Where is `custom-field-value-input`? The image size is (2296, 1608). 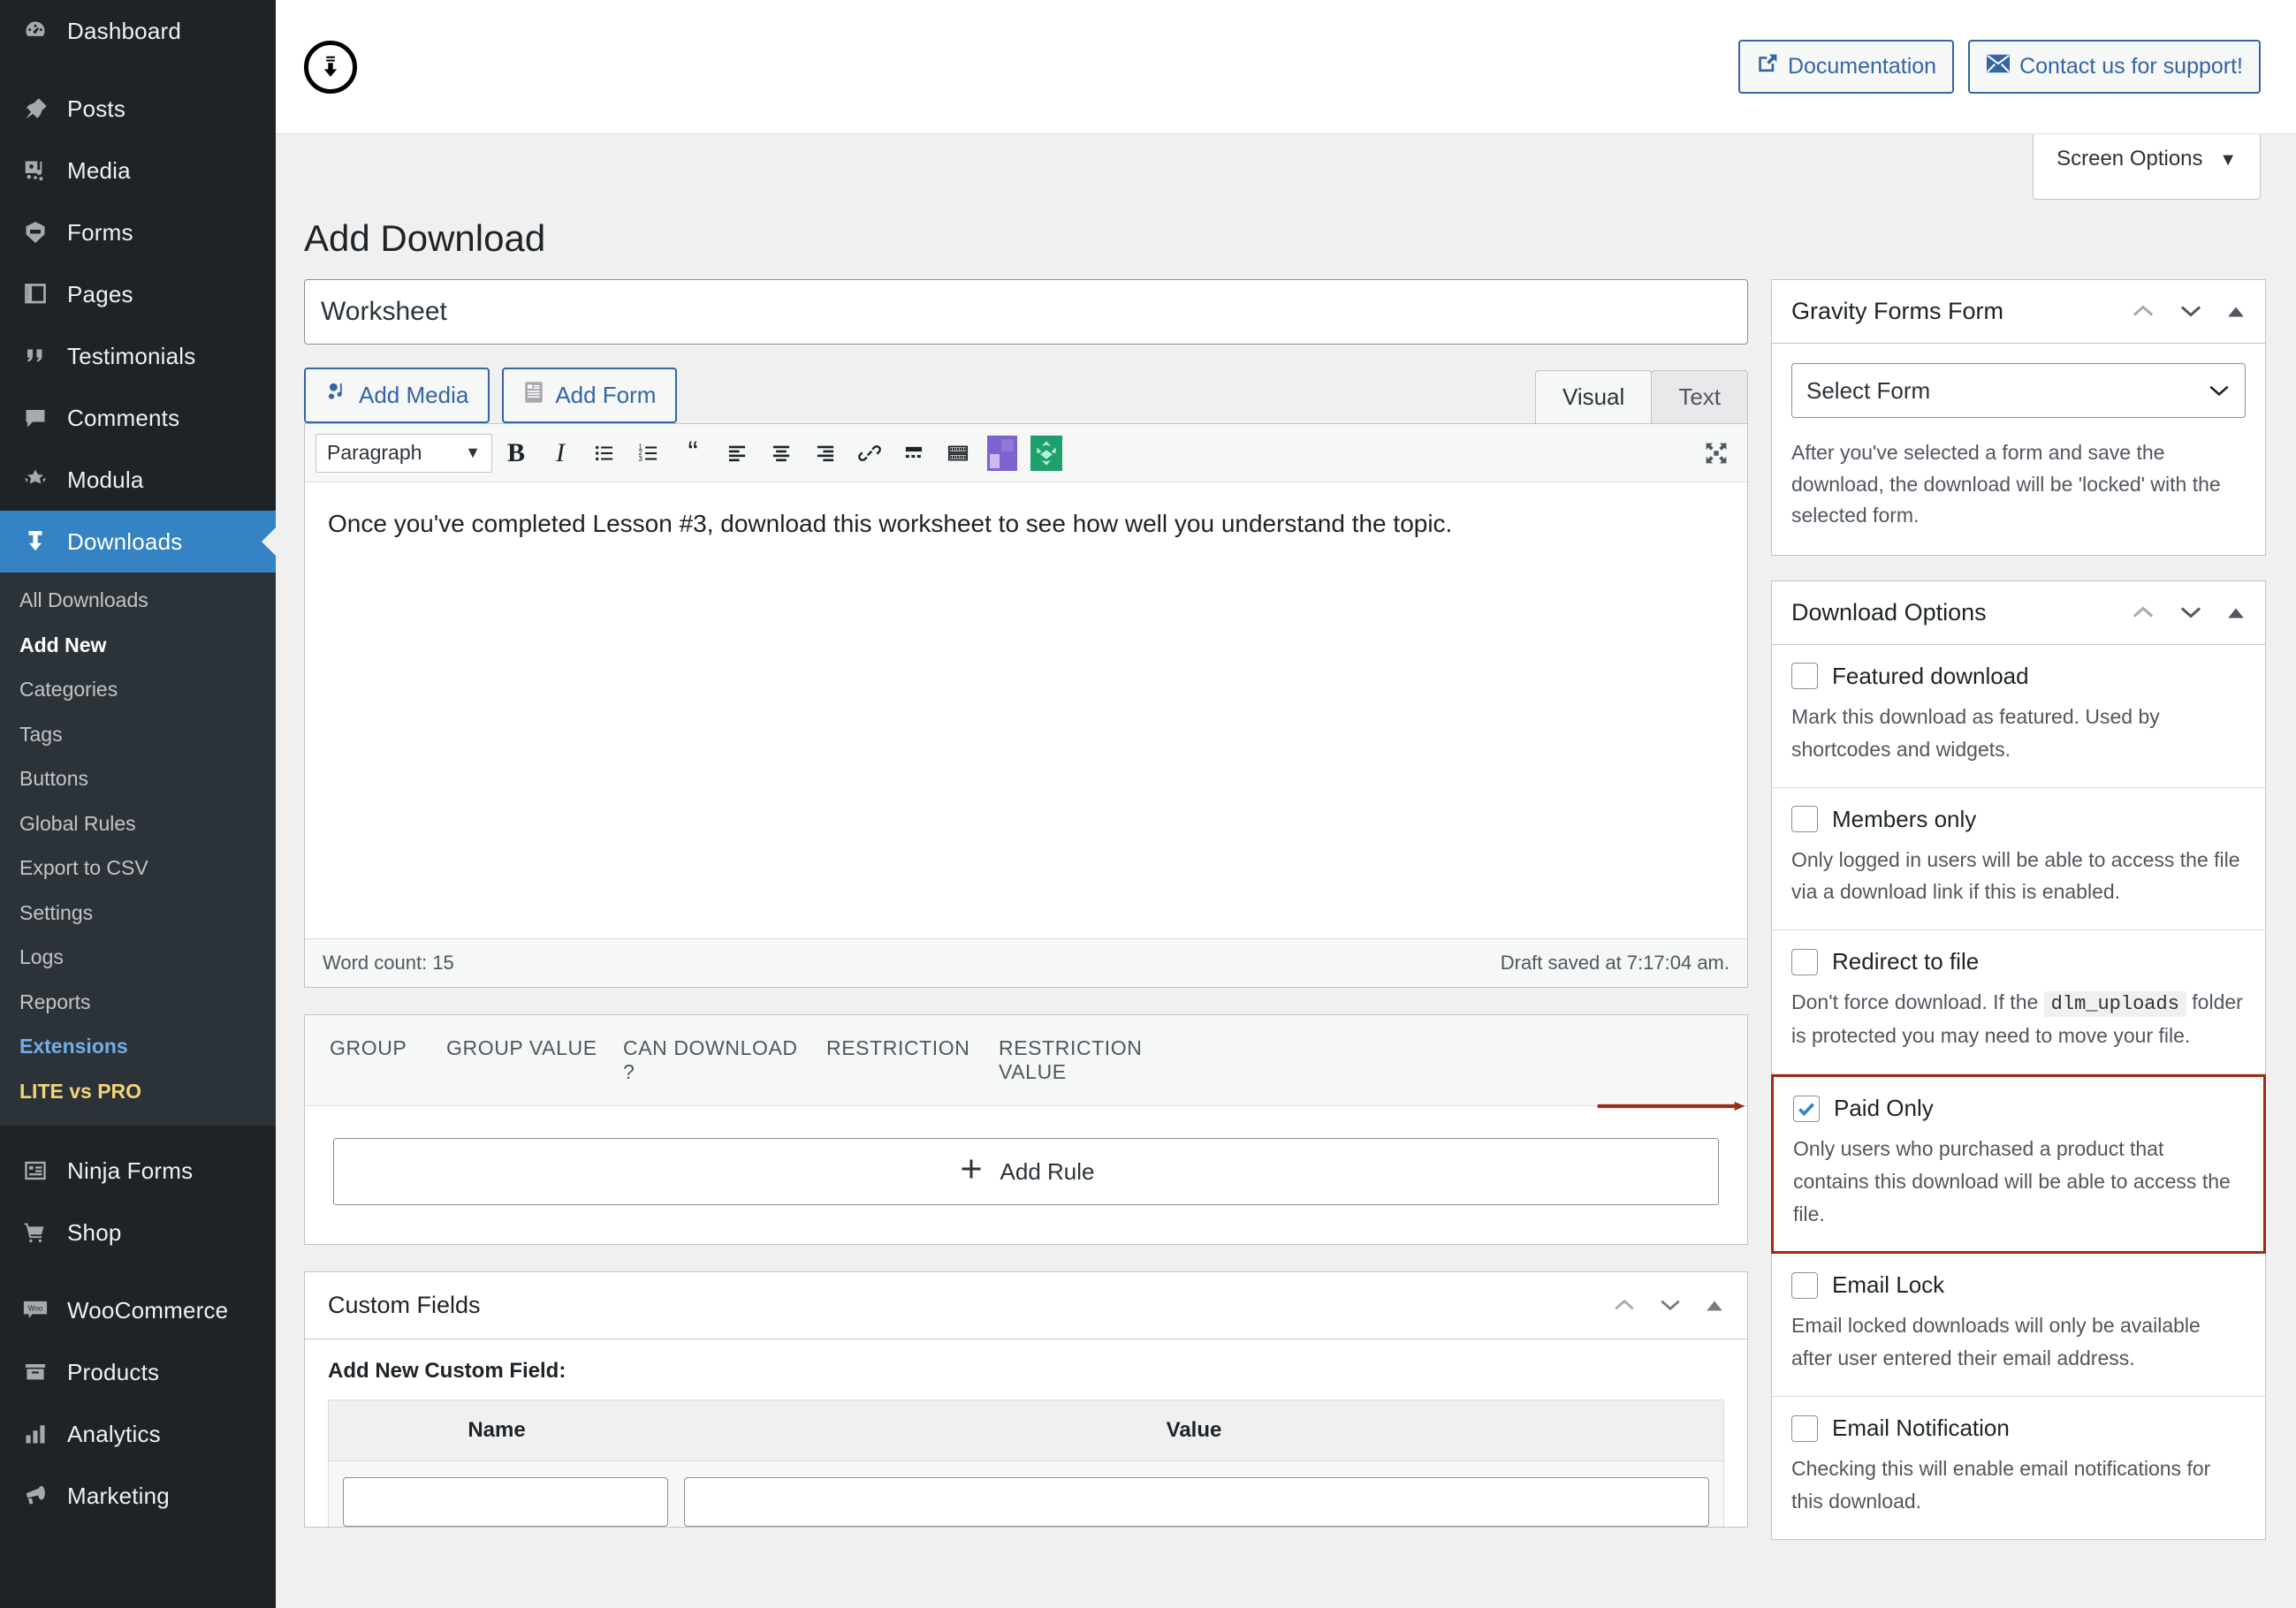
custom-field-value-input is located at coordinates (1197, 1502).